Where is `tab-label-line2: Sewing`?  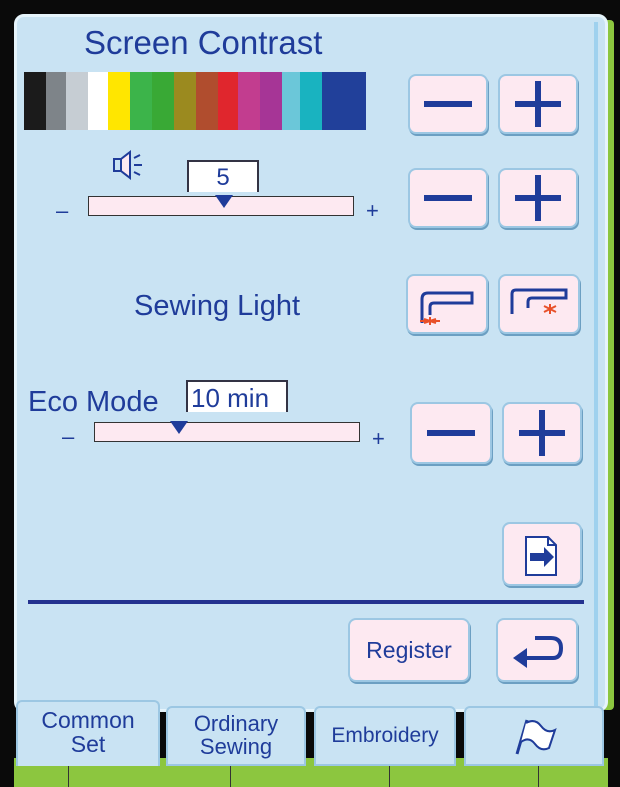 tab-label-line2: Sewing is located at coordinates (236, 746).